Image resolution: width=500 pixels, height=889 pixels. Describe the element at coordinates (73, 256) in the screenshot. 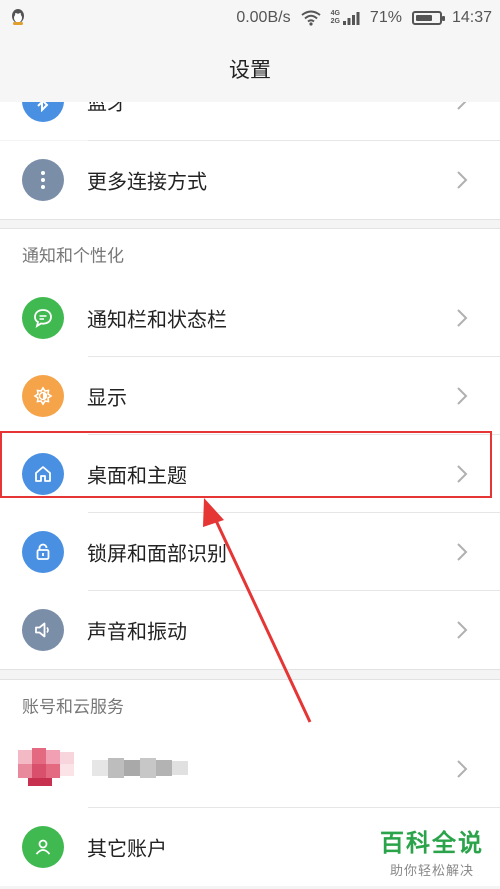

I see `section-title: 通知和个性化` at that location.